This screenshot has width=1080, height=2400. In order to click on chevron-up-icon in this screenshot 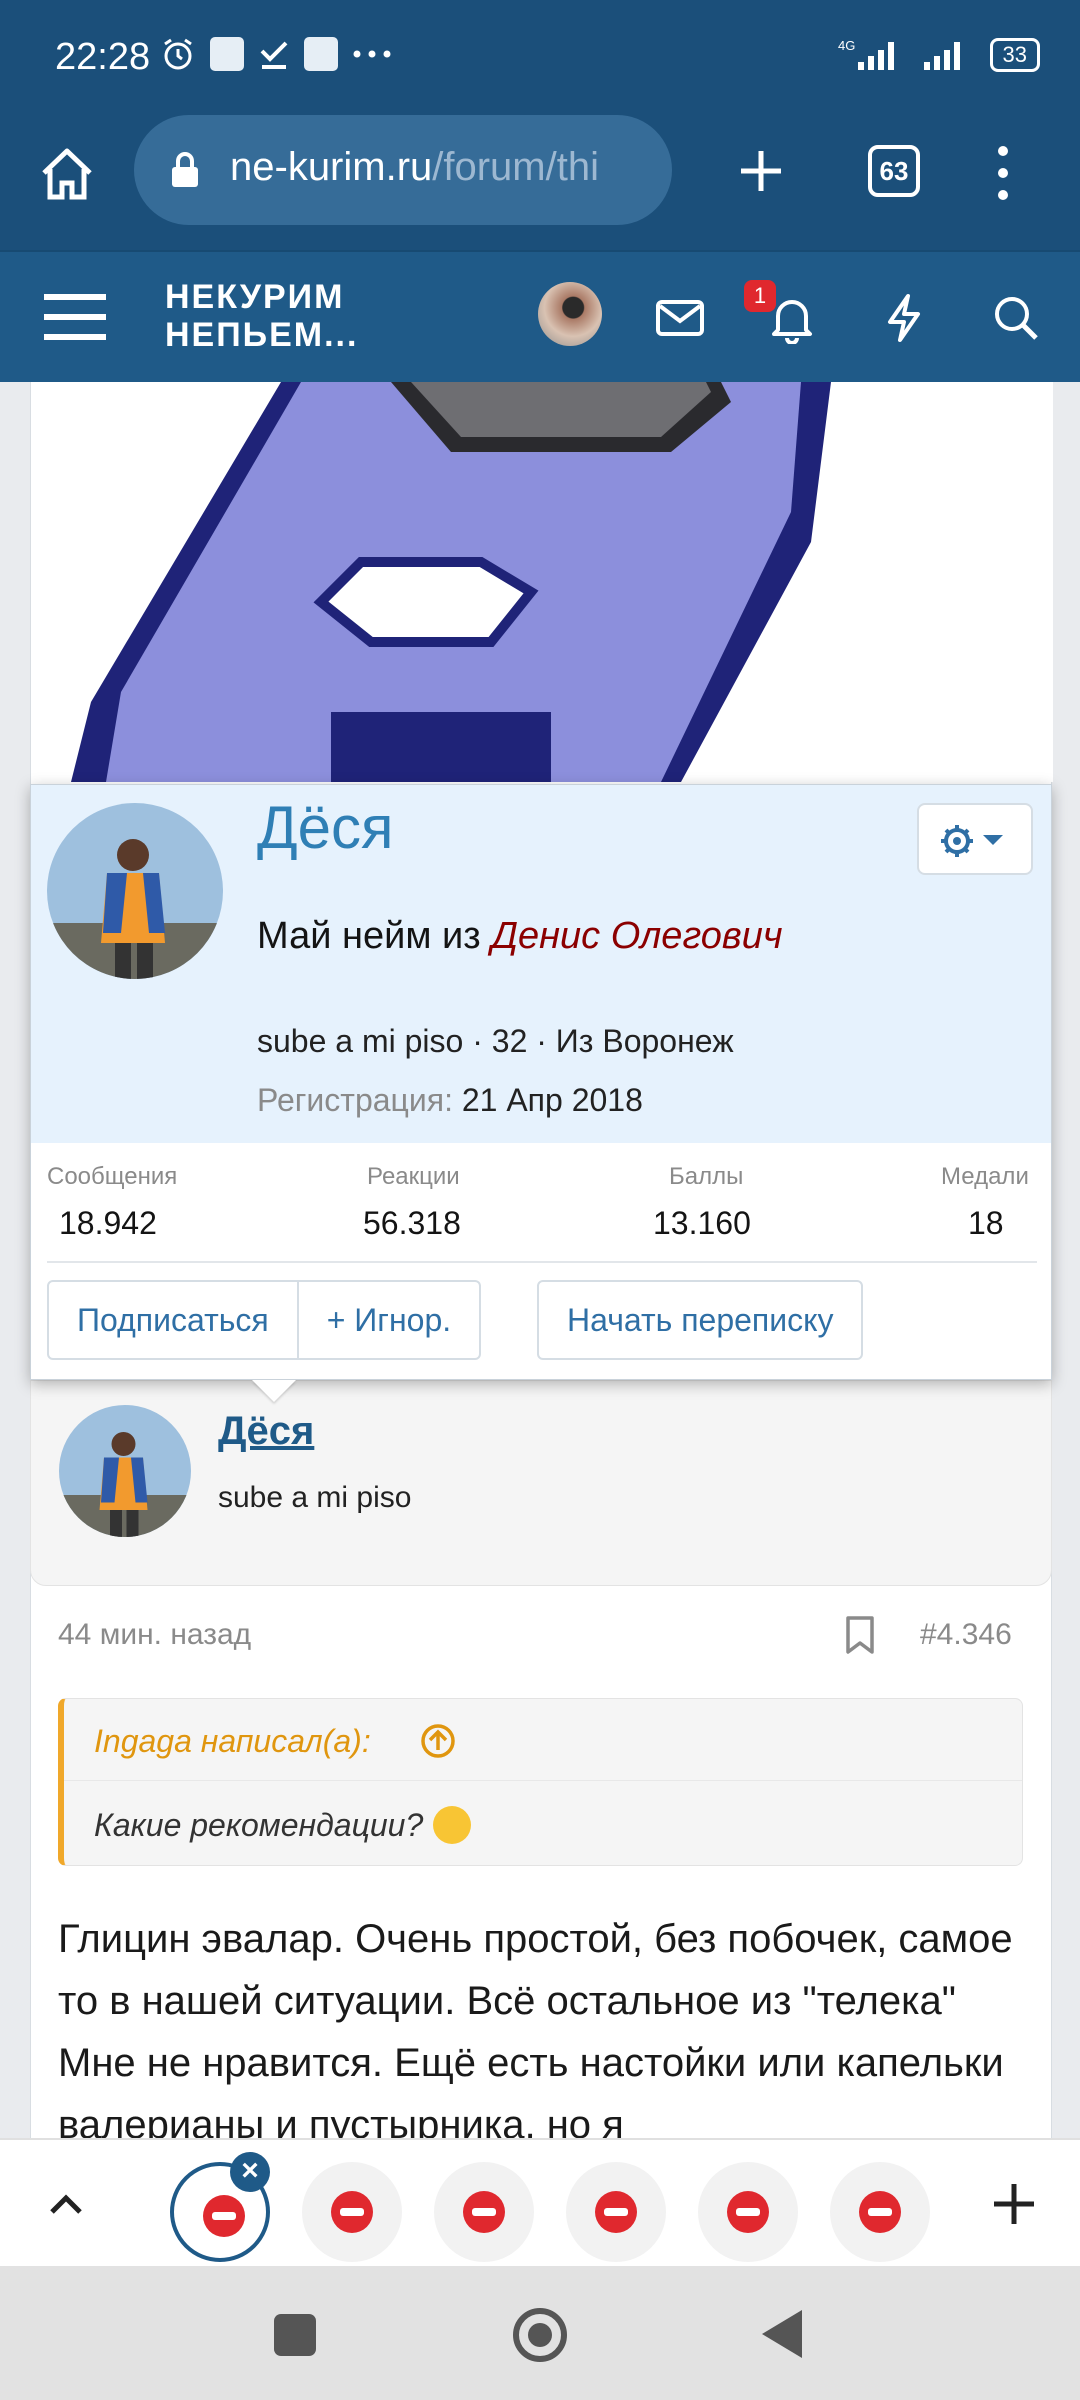, I will do `click(66, 2204)`.